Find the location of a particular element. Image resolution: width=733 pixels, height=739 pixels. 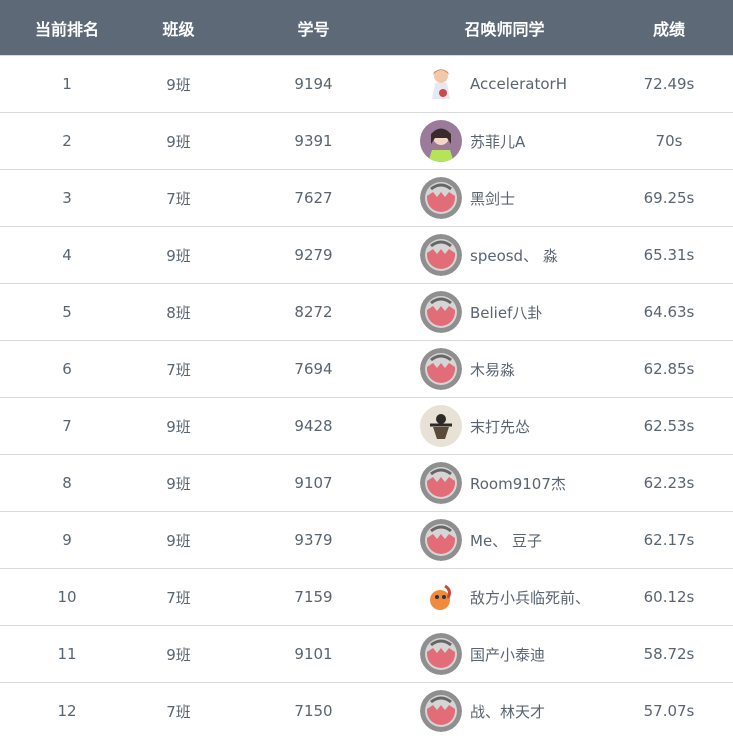

player-name: Me、 豆子 is located at coordinates (506, 540).